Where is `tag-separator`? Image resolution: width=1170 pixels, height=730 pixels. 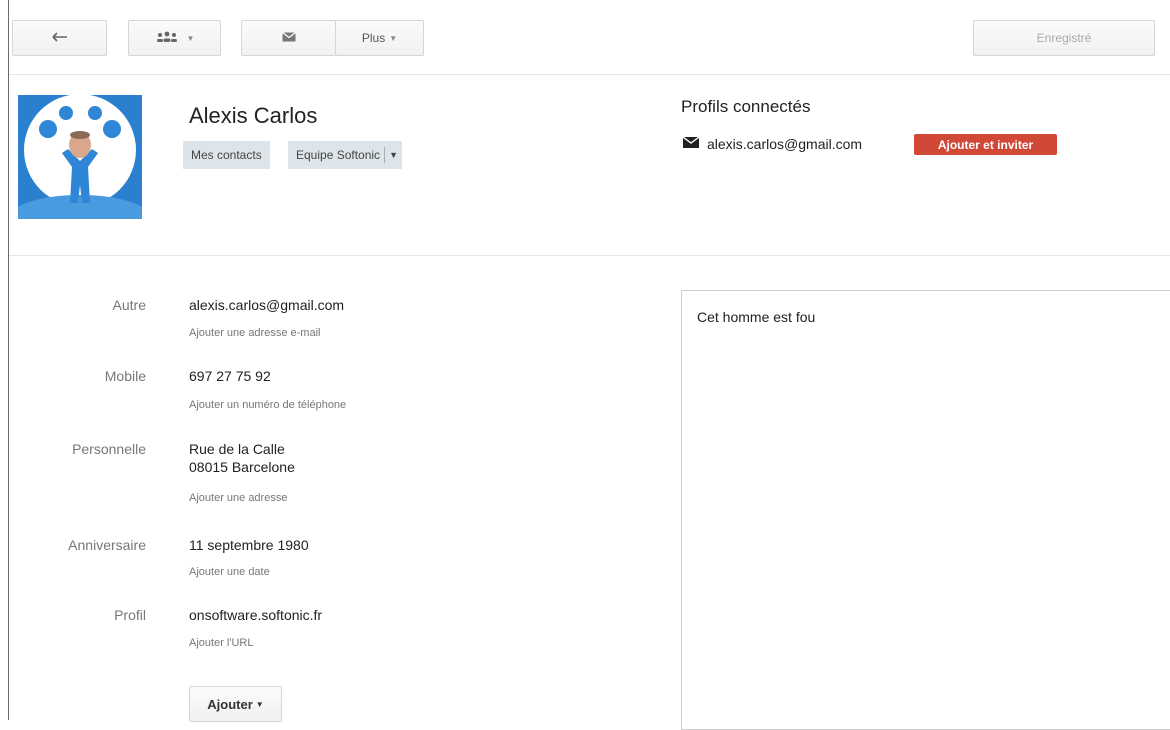 tag-separator is located at coordinates (385, 155).